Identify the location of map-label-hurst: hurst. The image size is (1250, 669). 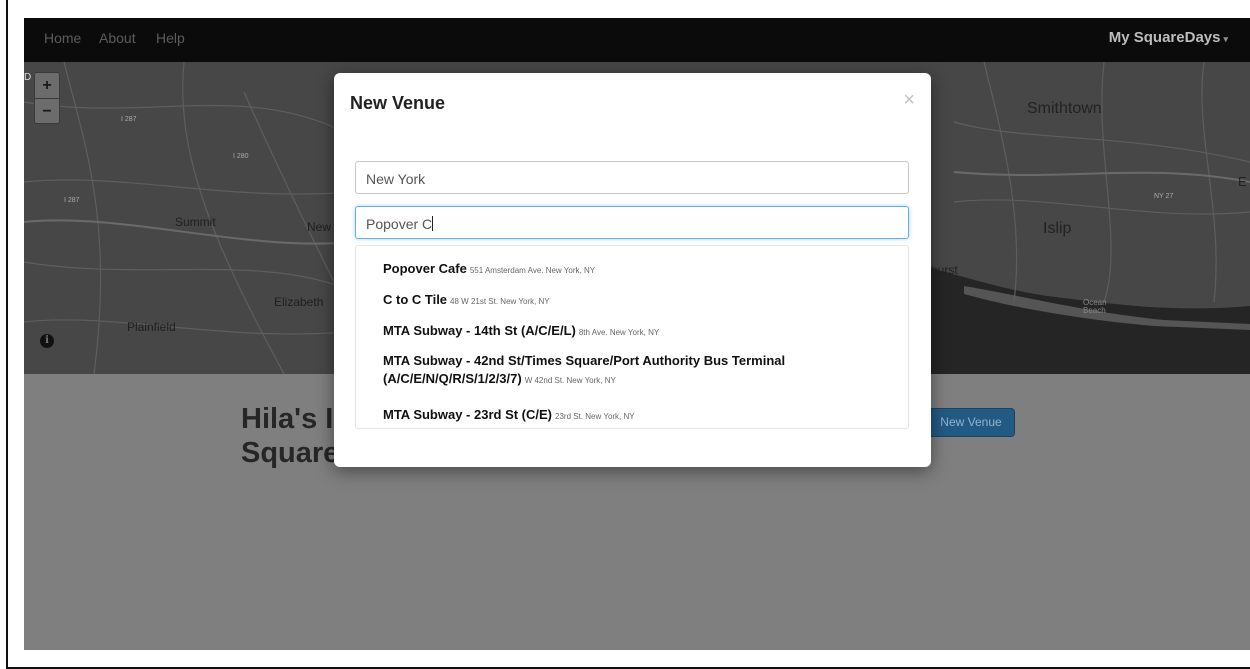
(944, 270).